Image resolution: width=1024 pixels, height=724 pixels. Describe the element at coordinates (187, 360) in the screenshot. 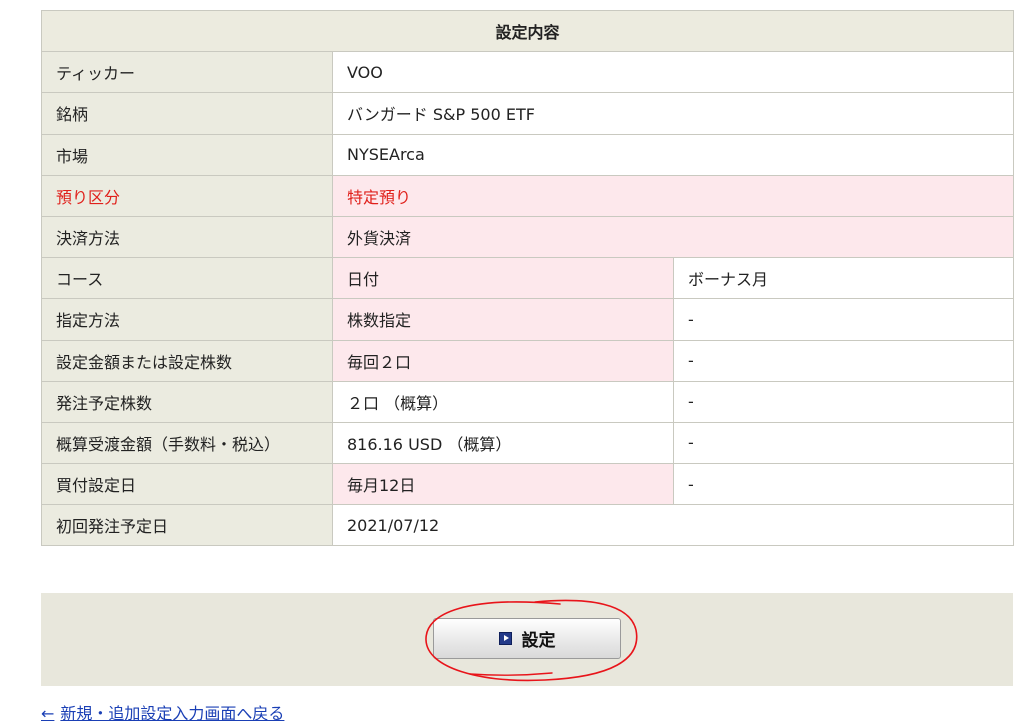

I see `row-label: 設定金額または設定株数` at that location.